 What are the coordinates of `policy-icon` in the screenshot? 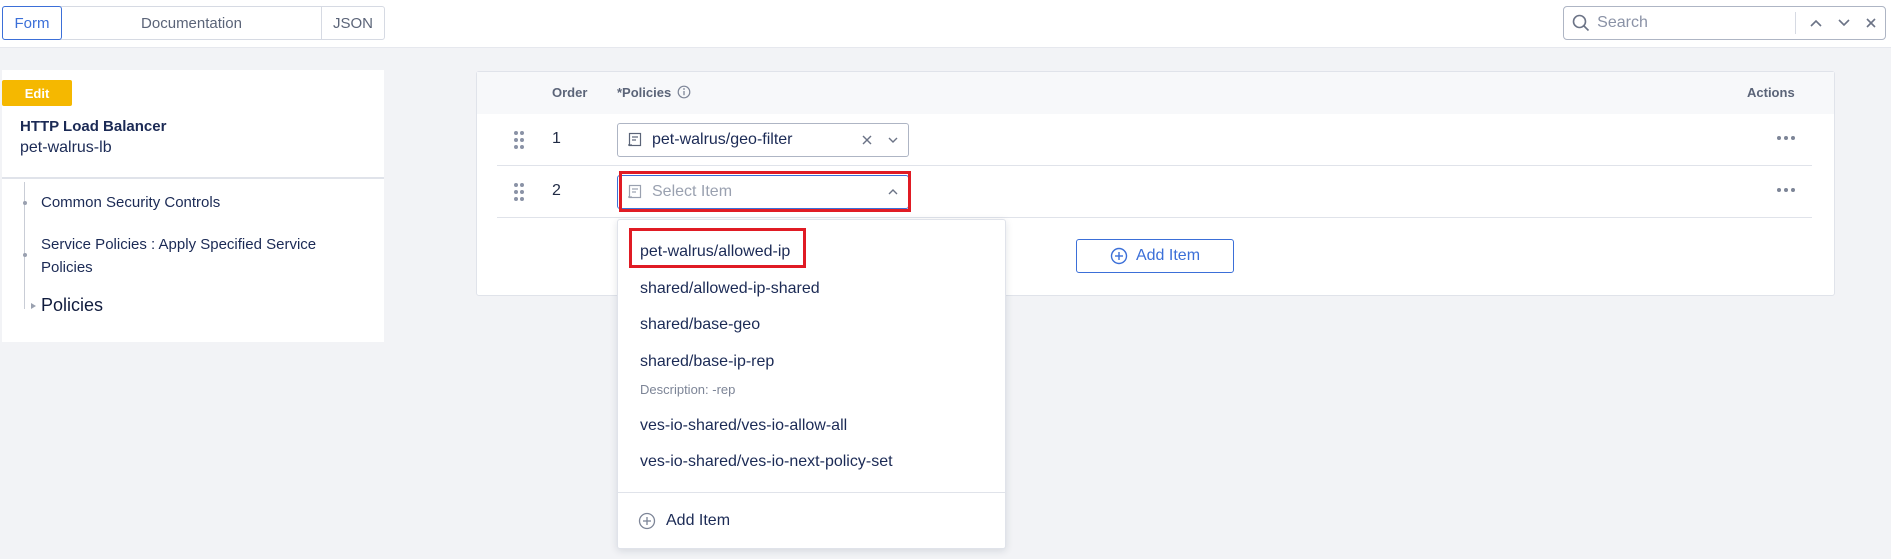 It's located at (635, 140).